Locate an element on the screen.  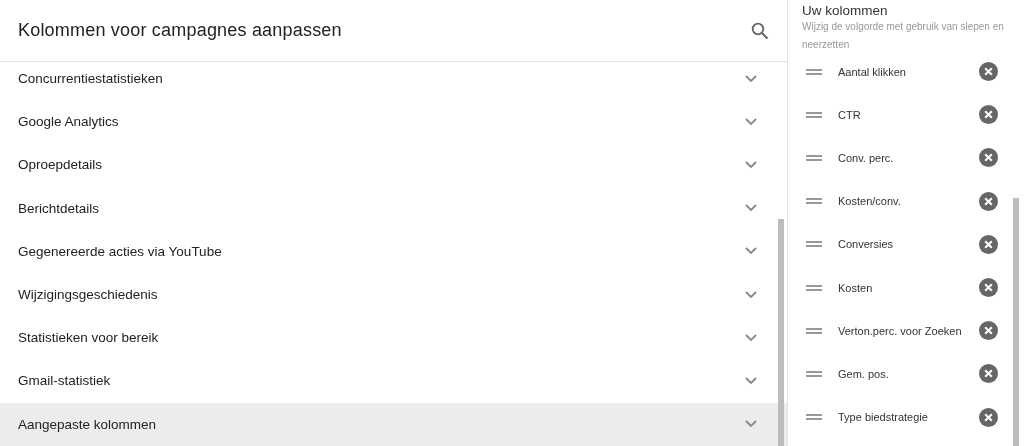
category-row: Google Analytics is located at coordinates (393, 122).